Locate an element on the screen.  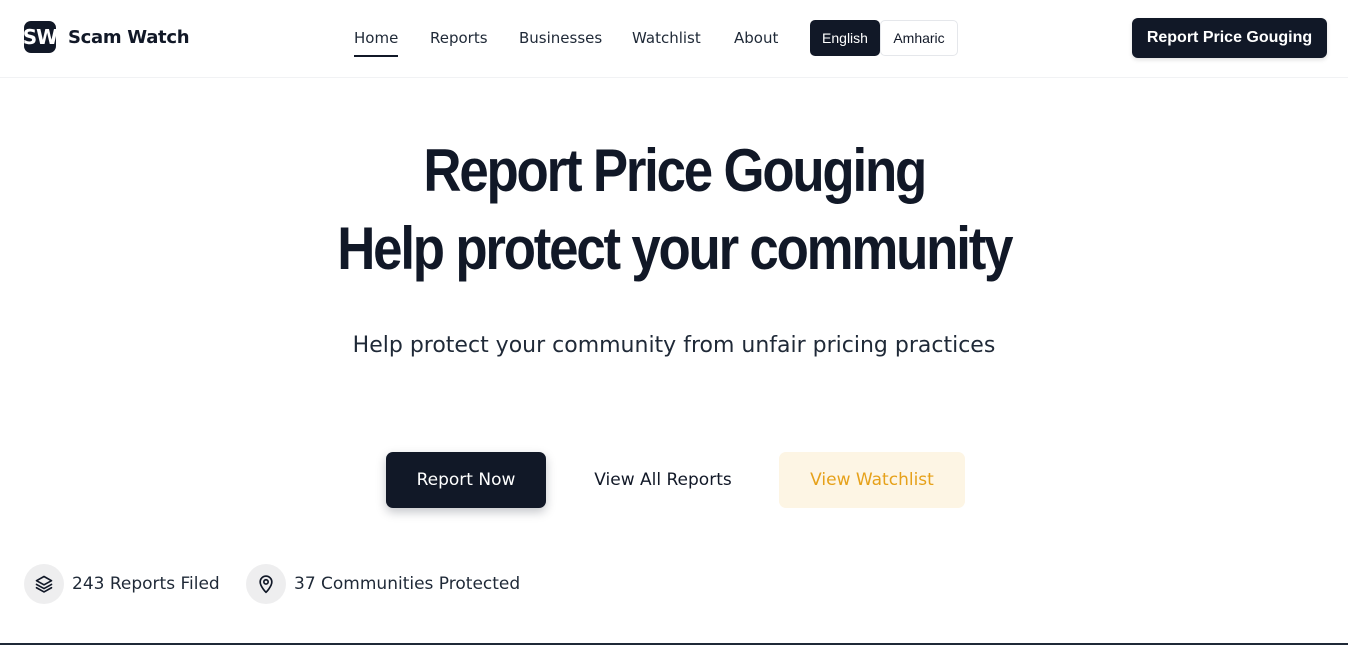
stat-communities-protected: 37 Communities Protected is located at coordinates (383, 584).